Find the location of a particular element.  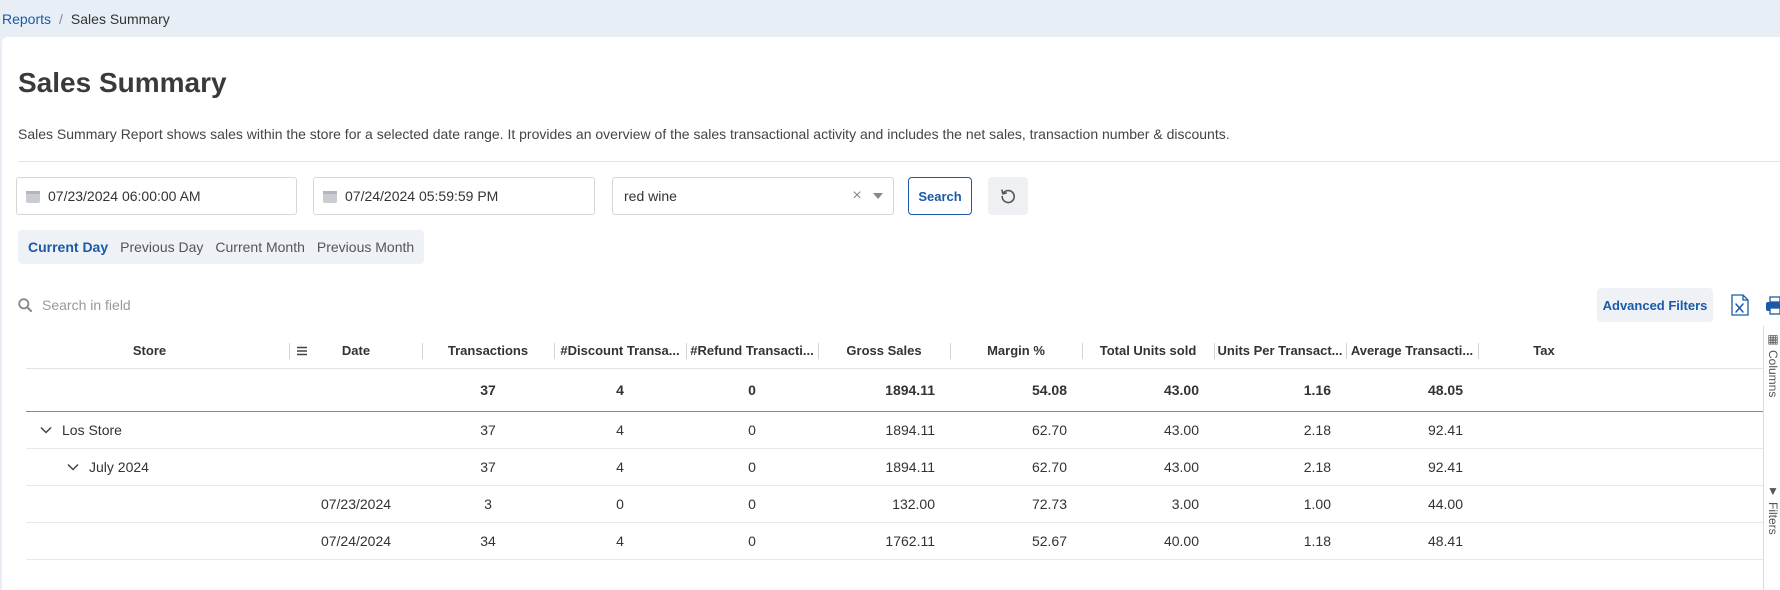

start-date-value: 07/23/2024 06:00:00 AM is located at coordinates (124, 196).